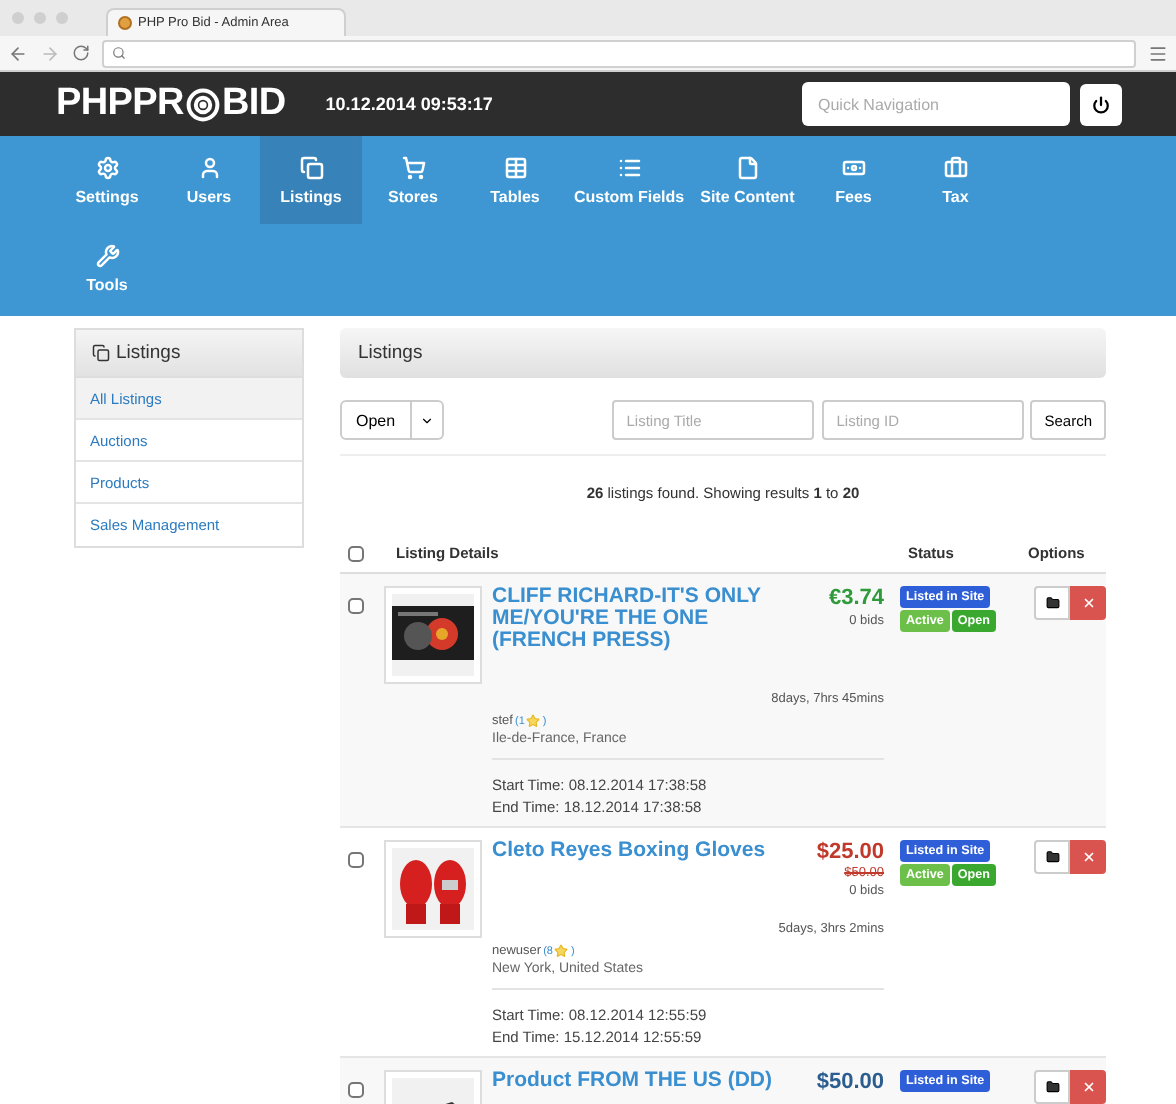  I want to click on listing-title-link: CLIFF RICHARD-IT'S ONLY ME/YOU'RE THE ONE (FRENCH PRESS), so click(632, 619).